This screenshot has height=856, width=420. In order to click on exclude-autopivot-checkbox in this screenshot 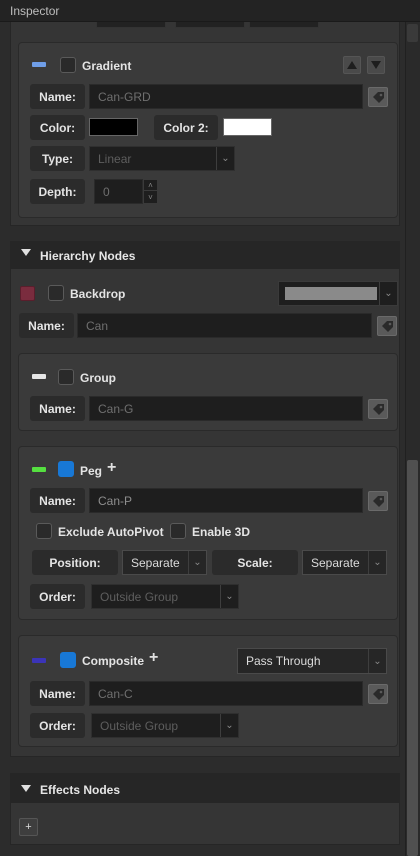, I will do `click(44, 531)`.